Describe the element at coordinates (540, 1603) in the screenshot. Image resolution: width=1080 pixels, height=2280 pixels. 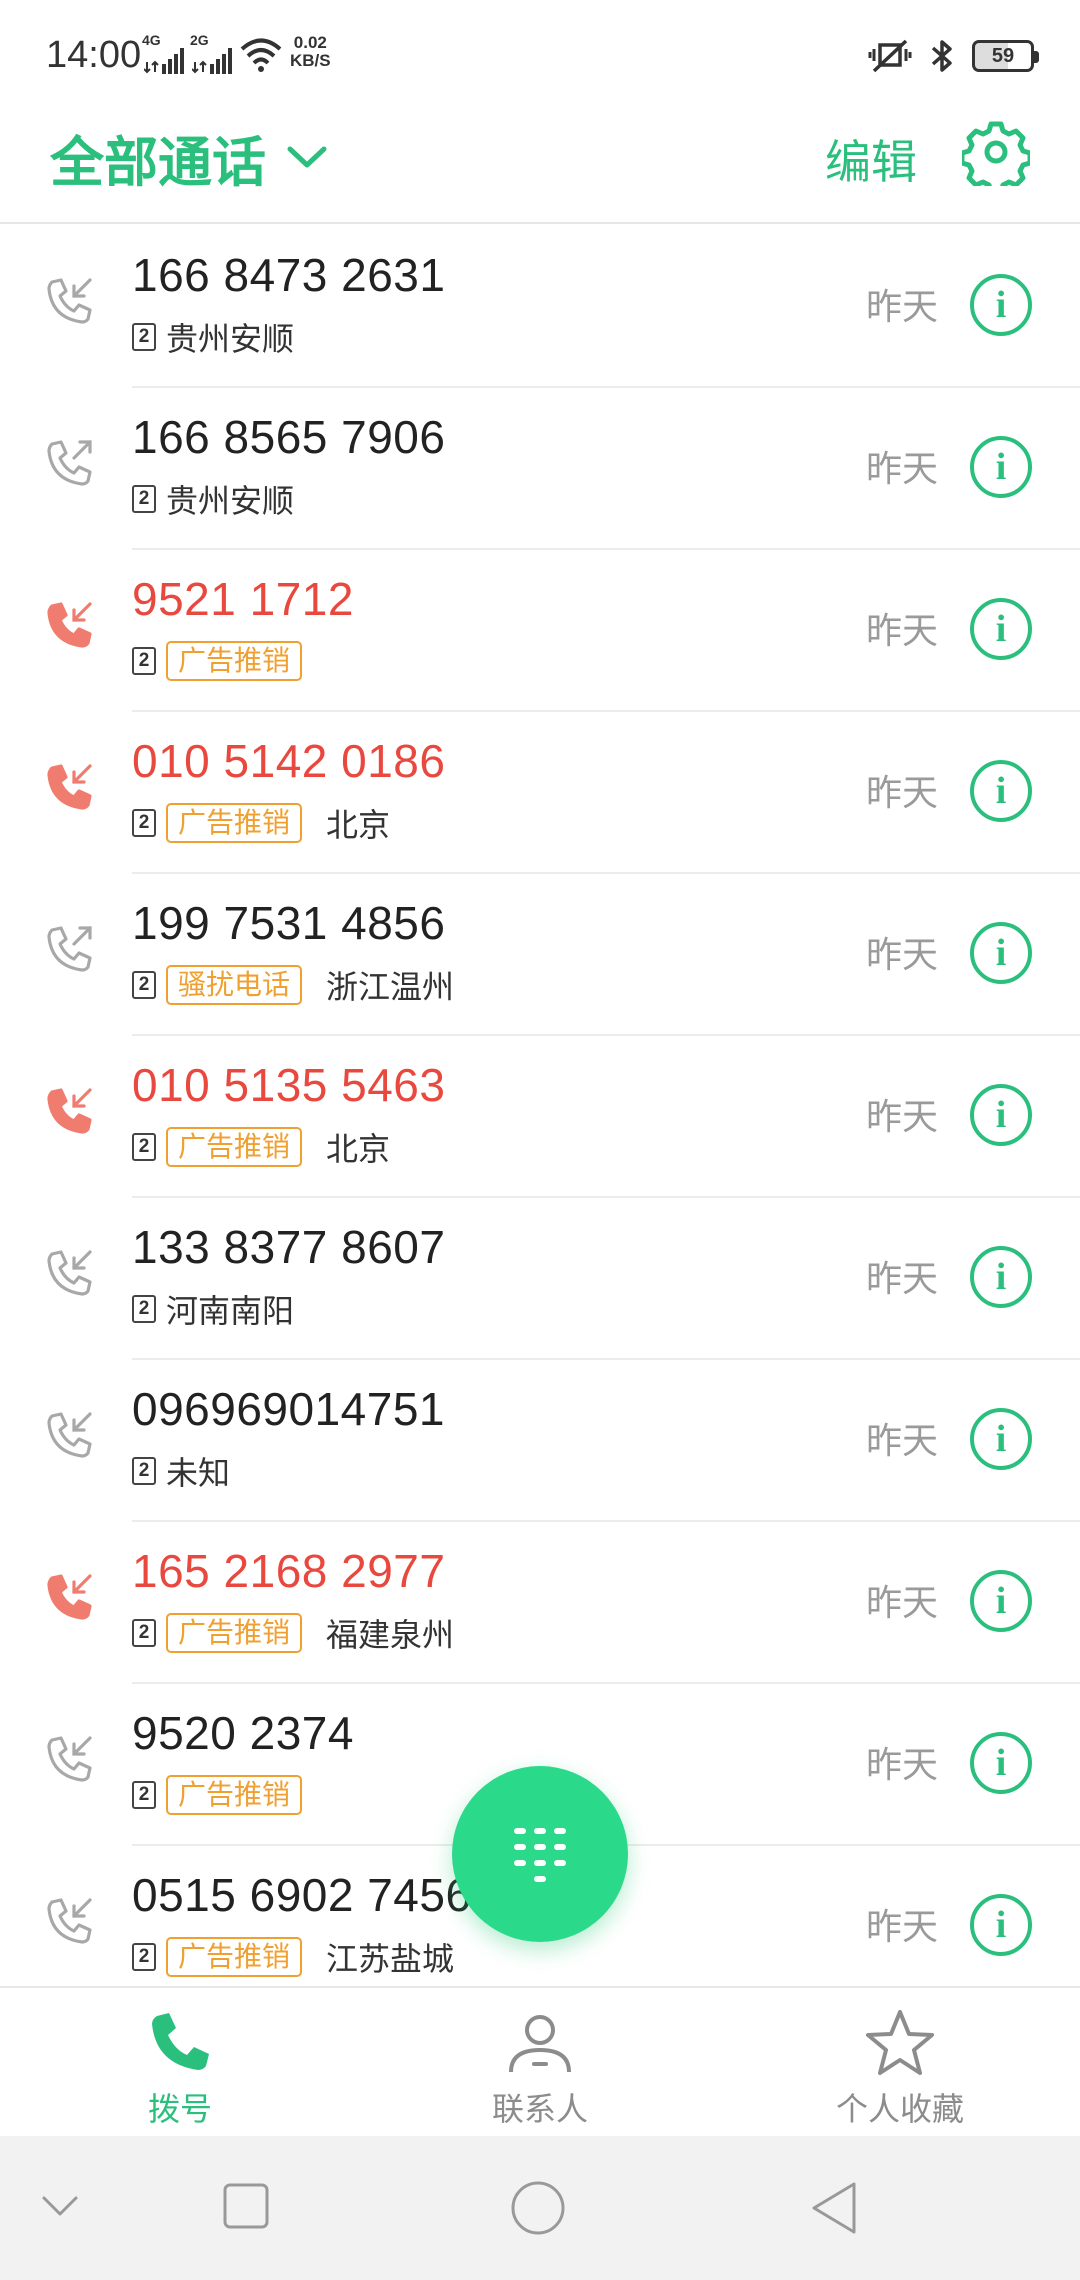
I see `call-log-row: 165 2168 2977 2 广告推销 福建泉州 昨天 i` at that location.